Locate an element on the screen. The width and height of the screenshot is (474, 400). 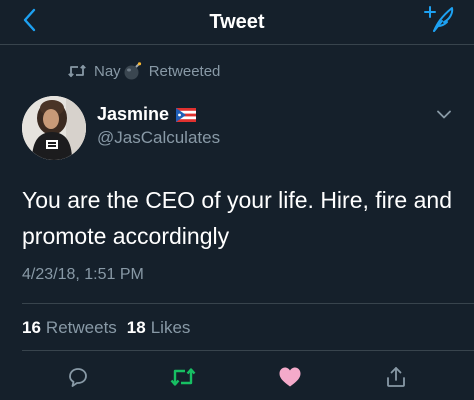
reply-icon is located at coordinates (78, 379).